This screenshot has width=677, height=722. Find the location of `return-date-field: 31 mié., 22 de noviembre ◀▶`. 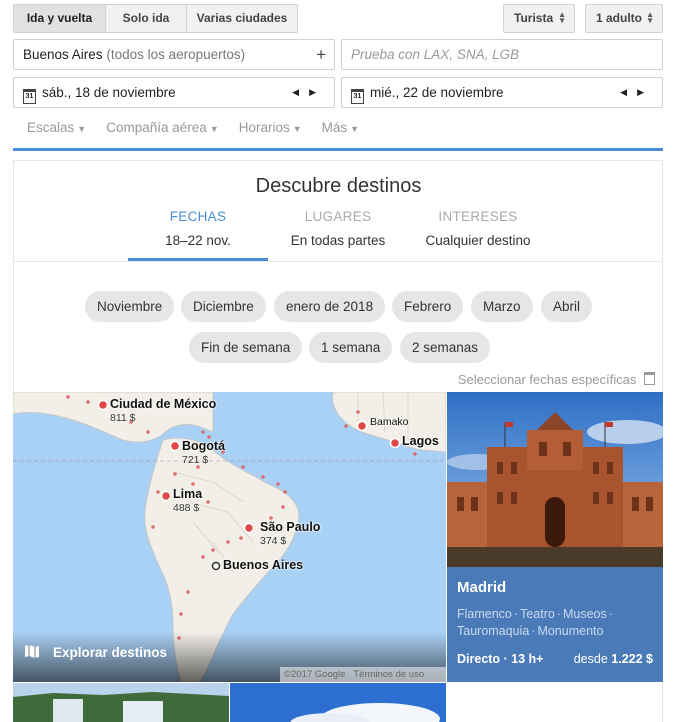

return-date-field: 31 mié., 22 de noviembre ◀▶ is located at coordinates (502, 92).